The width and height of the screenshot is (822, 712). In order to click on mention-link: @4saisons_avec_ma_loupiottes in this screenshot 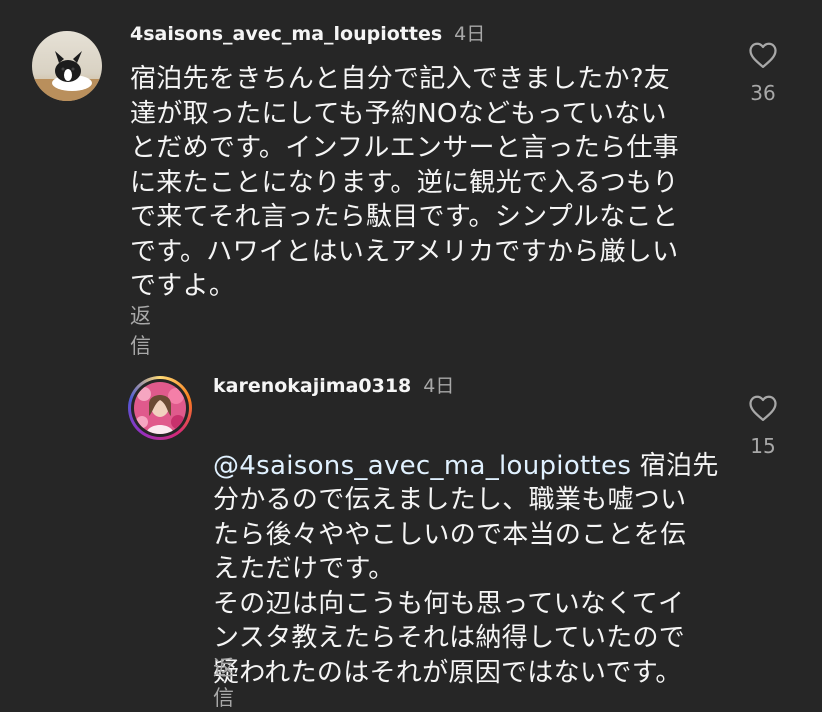, I will do `click(422, 466)`.